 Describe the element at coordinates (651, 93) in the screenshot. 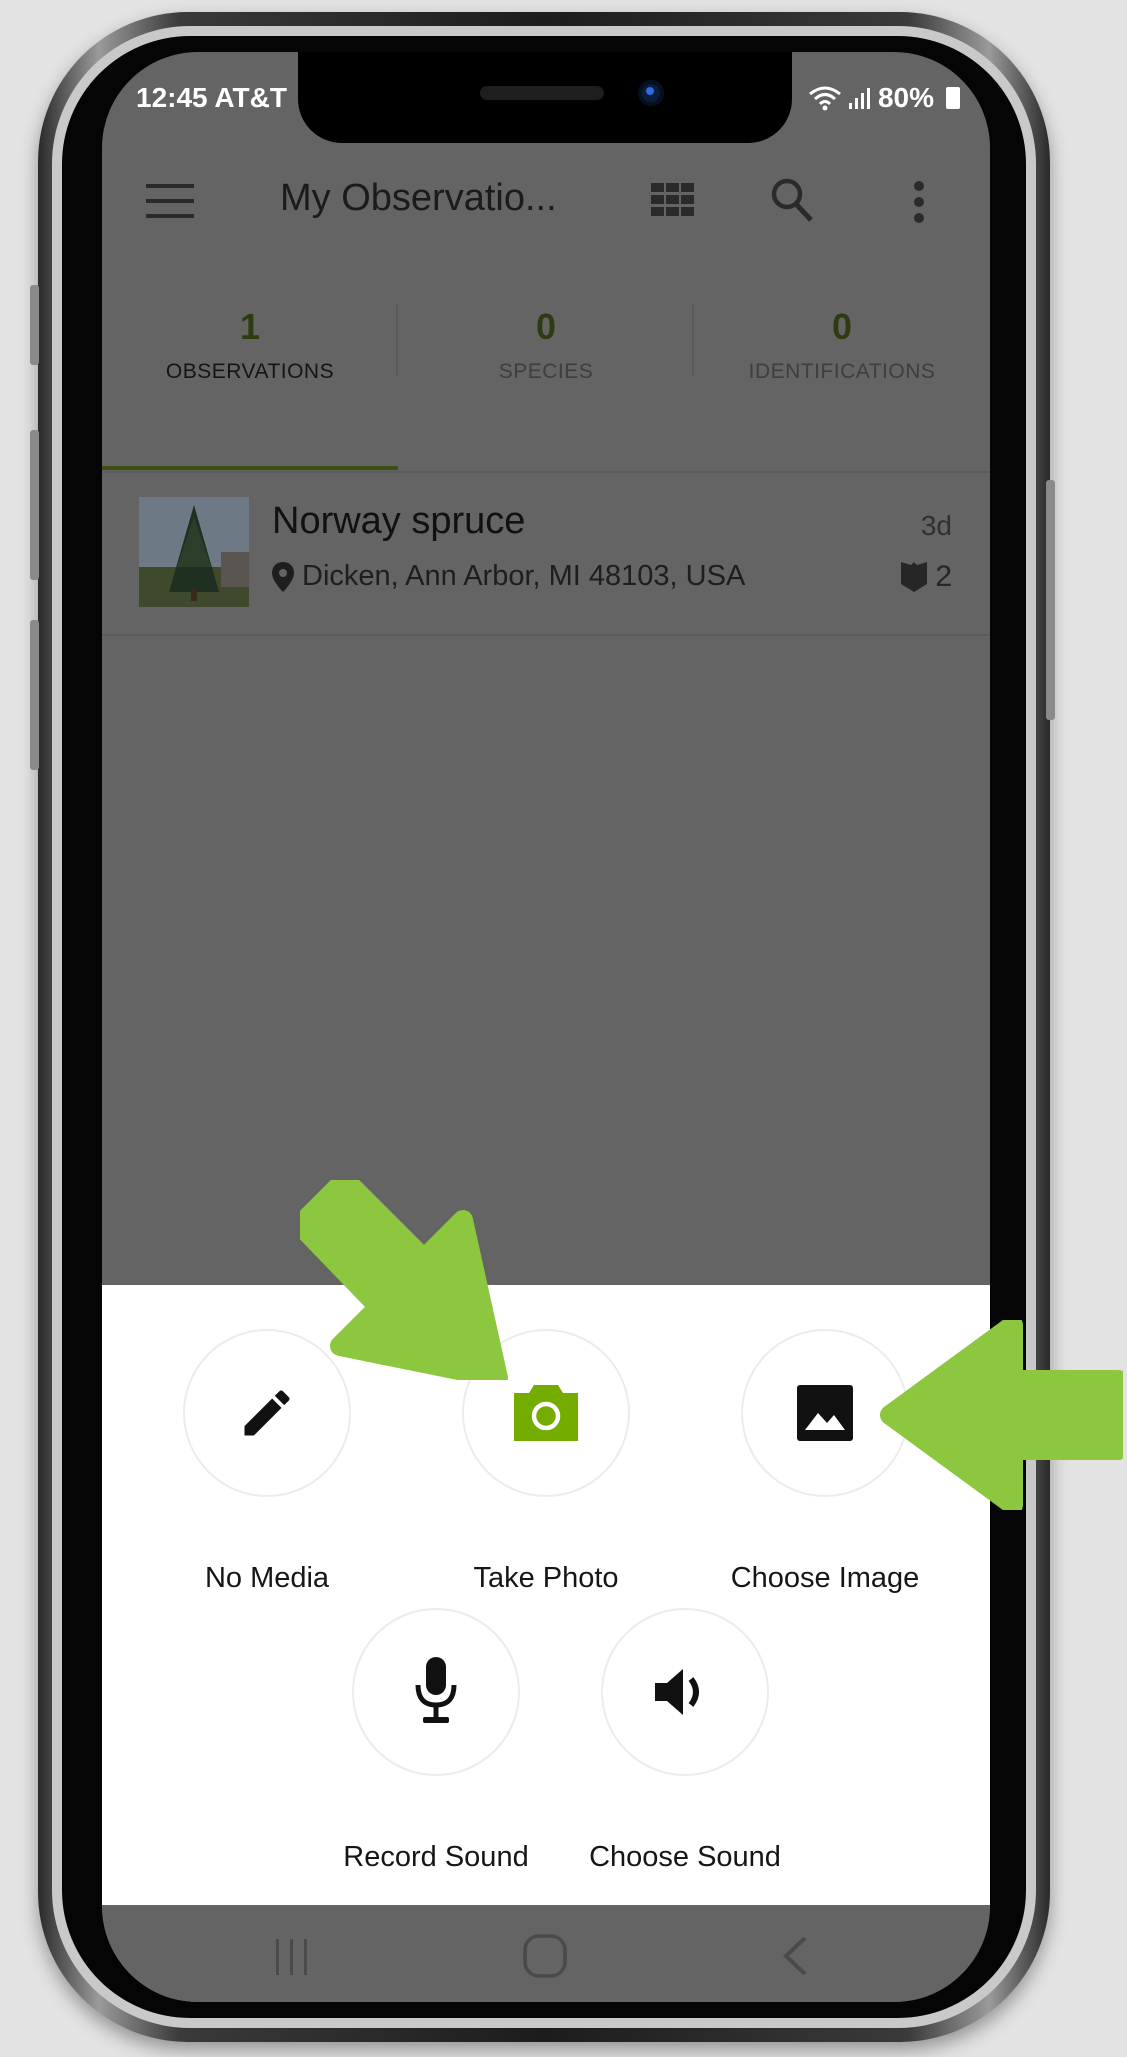

I see `front-camera` at that location.